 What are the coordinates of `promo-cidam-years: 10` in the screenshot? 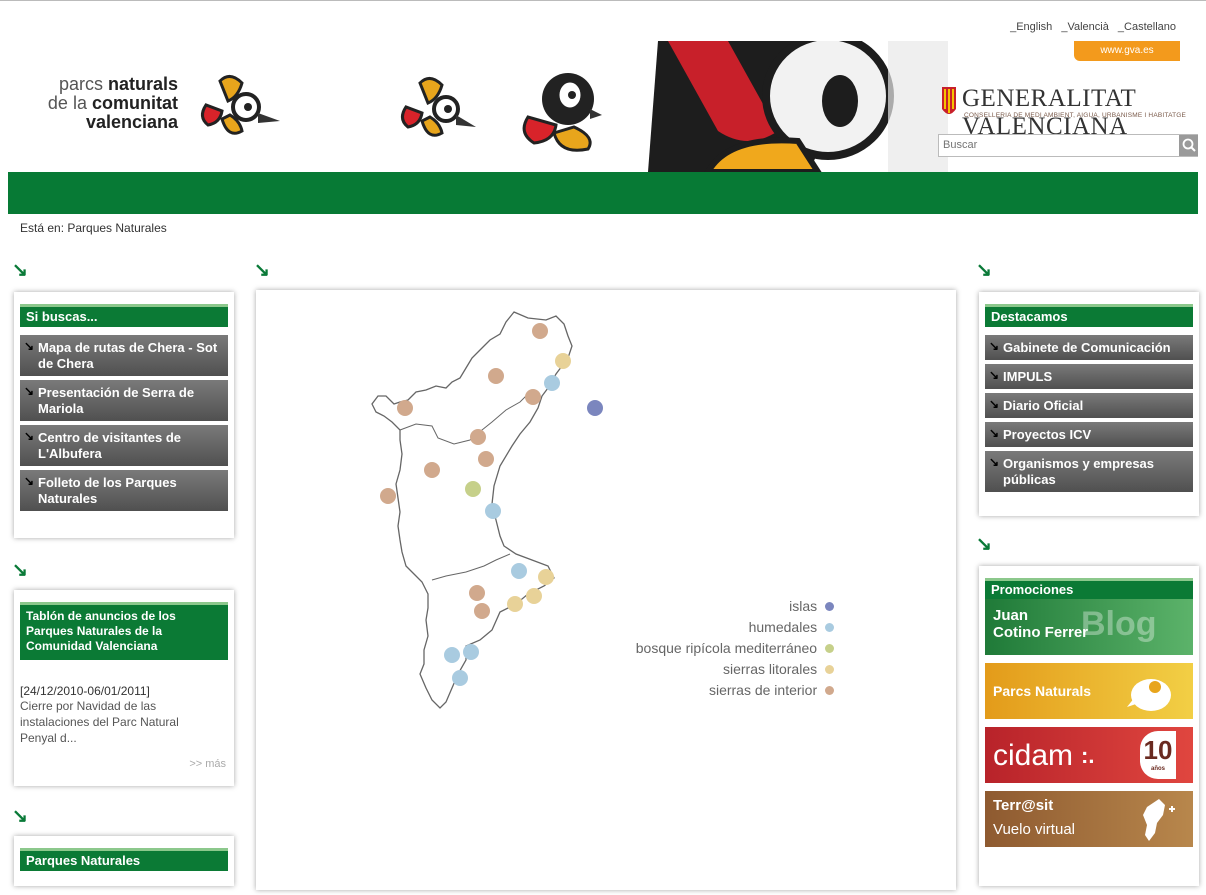 It's located at (1158, 750).